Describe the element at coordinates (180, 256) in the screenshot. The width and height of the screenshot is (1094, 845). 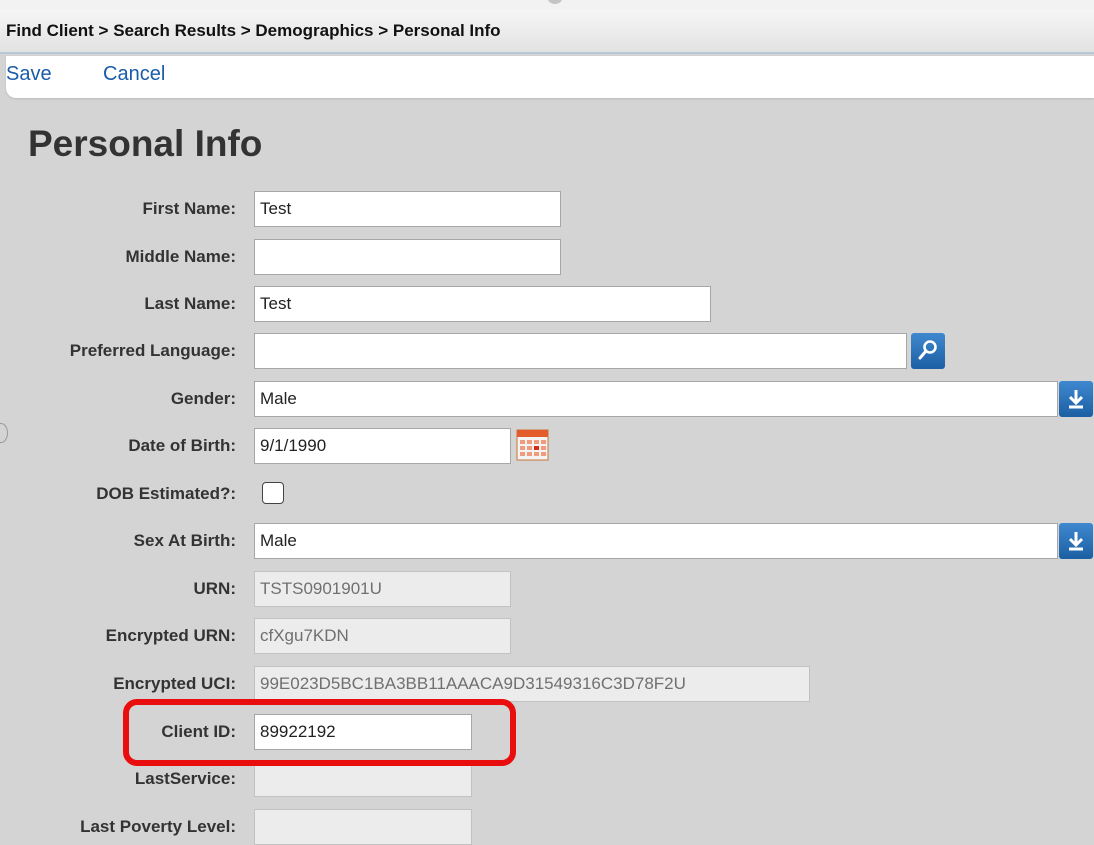
I see `middle-name-label: Middle Name:` at that location.